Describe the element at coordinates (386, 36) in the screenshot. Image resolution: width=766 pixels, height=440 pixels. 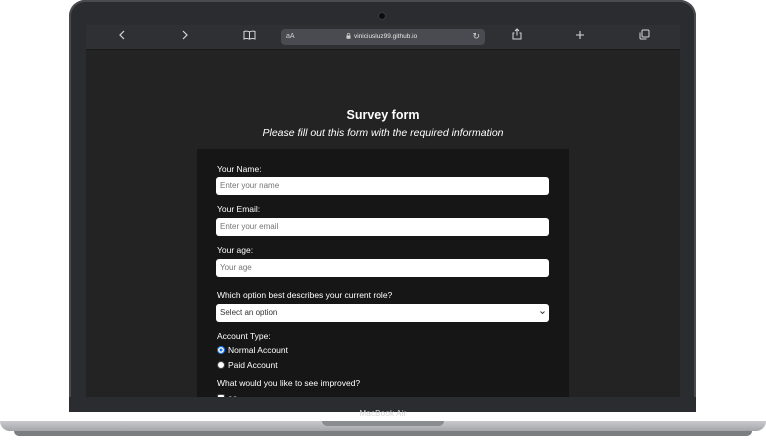
I see `url-text: viniciusluz99.github.io` at that location.